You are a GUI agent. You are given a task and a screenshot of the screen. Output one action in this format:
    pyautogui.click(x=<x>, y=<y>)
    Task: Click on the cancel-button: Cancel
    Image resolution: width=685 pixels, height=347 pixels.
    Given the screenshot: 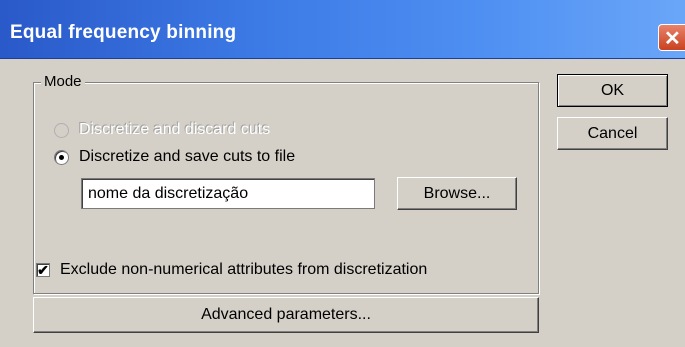 What is the action you would take?
    pyautogui.click(x=612, y=133)
    